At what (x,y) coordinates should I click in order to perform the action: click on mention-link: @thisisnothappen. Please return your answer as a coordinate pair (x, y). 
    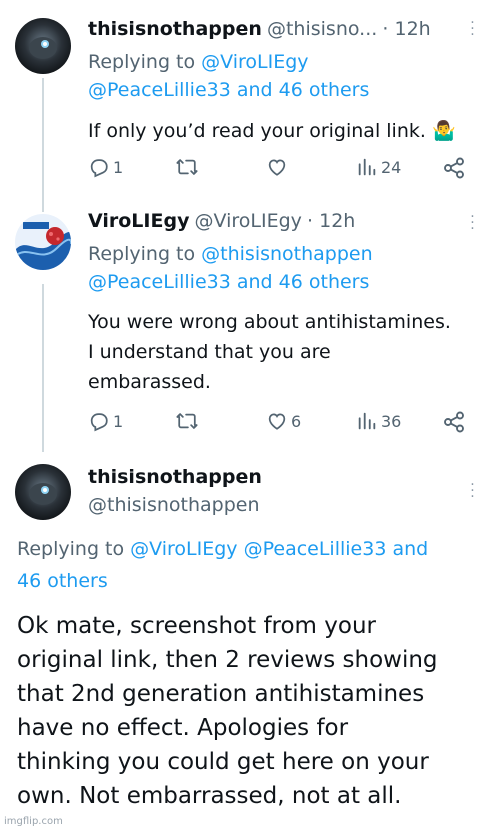
    Looking at the image, I should click on (287, 254).